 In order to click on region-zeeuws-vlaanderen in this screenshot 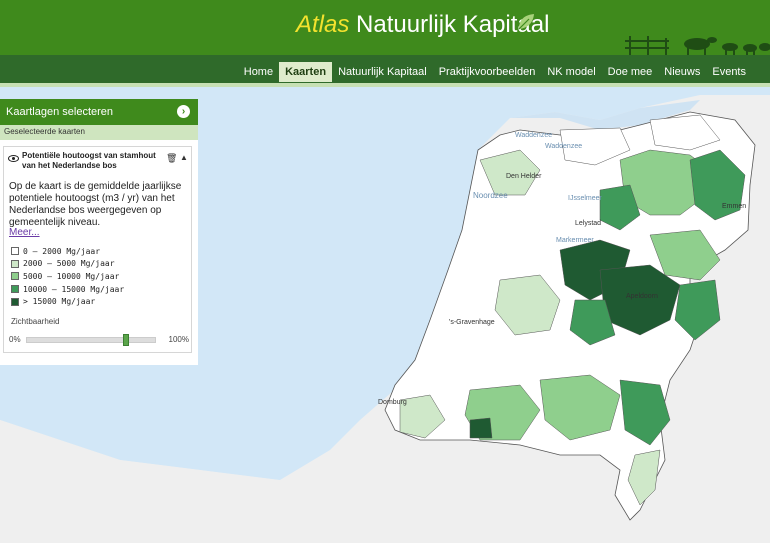, I will do `click(481, 428)`.